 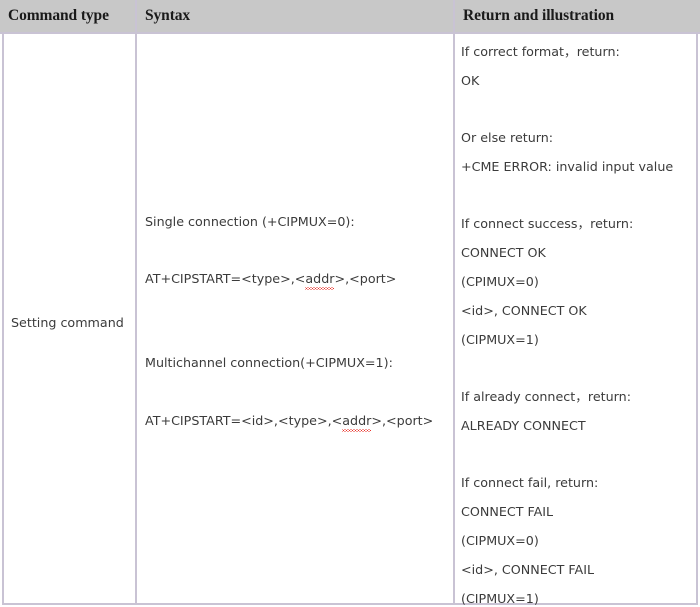 I want to click on return-line-already-connect: ALREADY CONNECT, so click(x=523, y=425).